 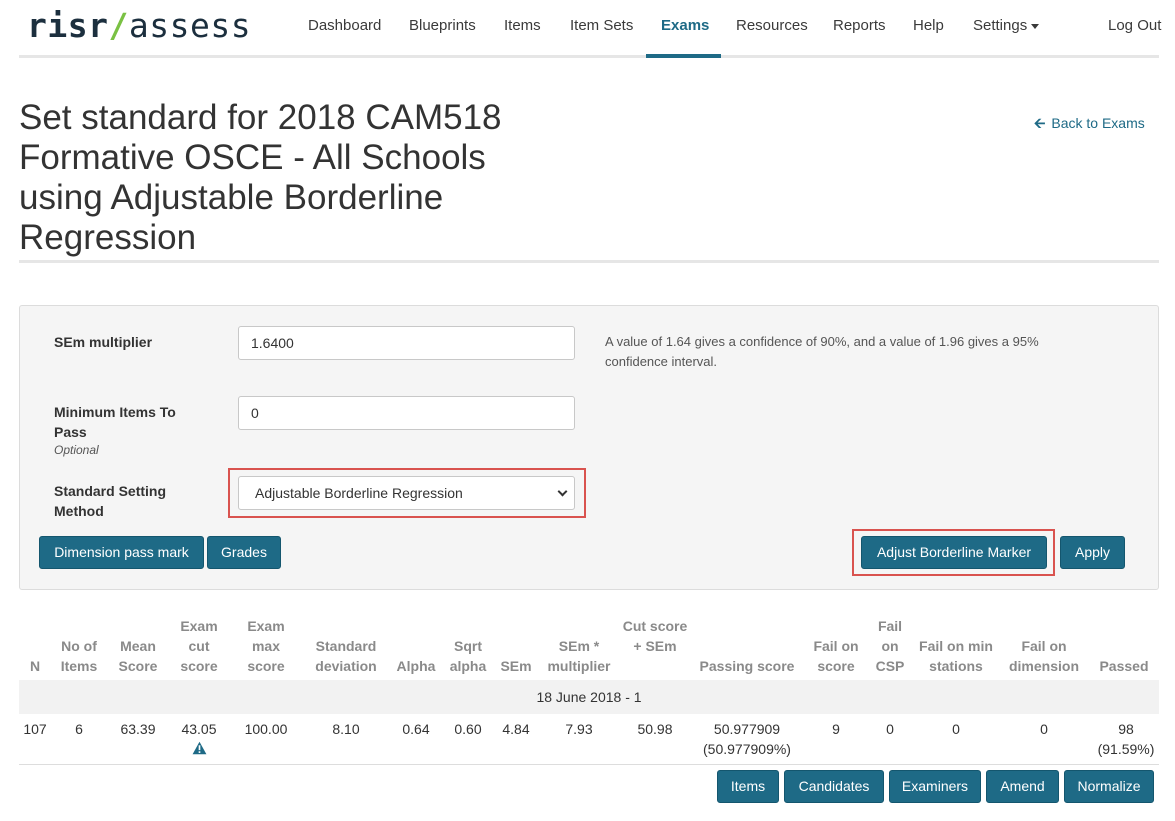 What do you see at coordinates (346, 656) in the screenshot?
I see `col-header-standard-deviation: Standard deviation` at bounding box center [346, 656].